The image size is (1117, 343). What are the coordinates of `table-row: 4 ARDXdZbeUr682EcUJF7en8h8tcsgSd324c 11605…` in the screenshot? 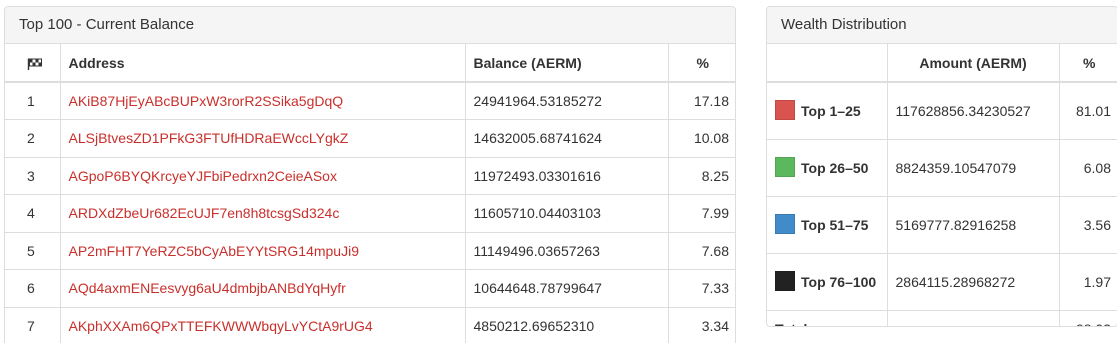 It's located at (370, 213).